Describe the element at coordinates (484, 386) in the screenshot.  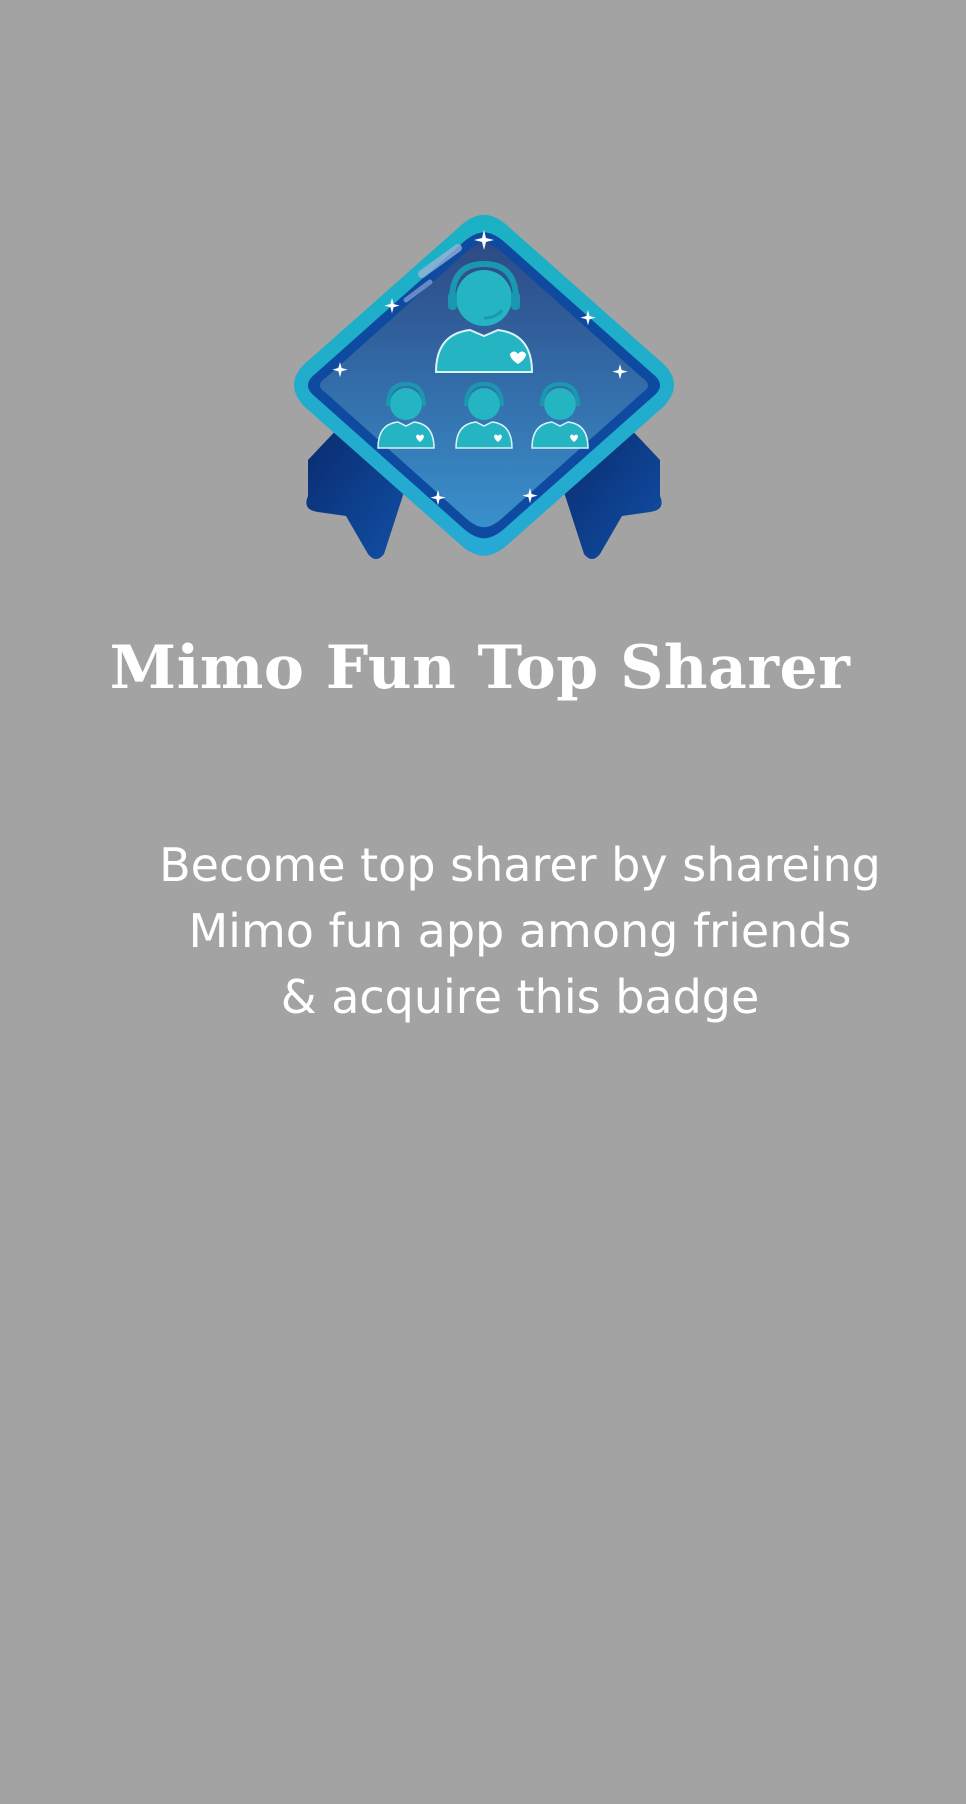
I see `top-sharer-badge-icon` at that location.